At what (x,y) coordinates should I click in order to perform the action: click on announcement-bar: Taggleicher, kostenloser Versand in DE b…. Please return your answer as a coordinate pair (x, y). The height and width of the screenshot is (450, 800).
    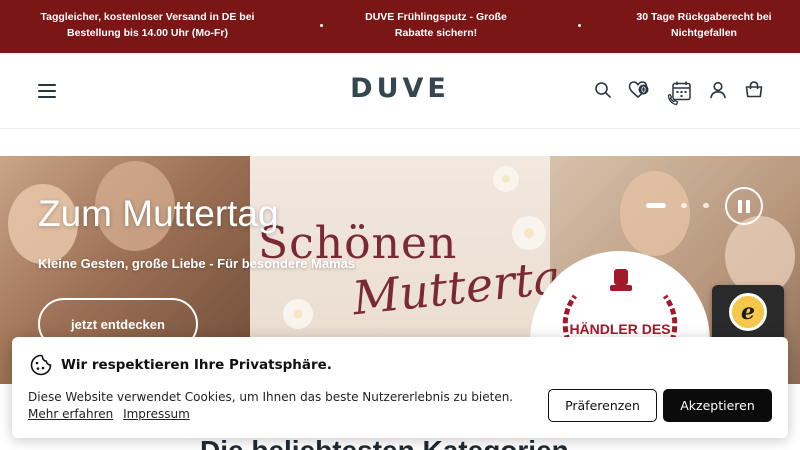
    Looking at the image, I should click on (400, 26).